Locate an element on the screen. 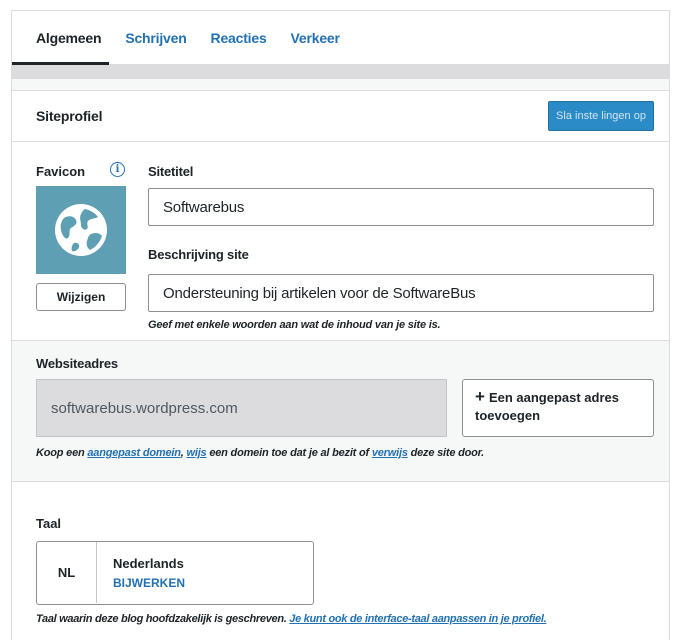  save-settings-button: Sla inste lingen op is located at coordinates (601, 116).